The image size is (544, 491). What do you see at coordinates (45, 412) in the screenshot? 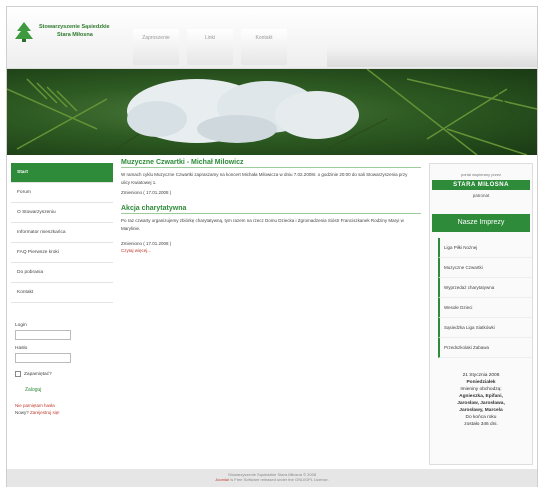
I see `register-link: Zarejestruj się!` at bounding box center [45, 412].